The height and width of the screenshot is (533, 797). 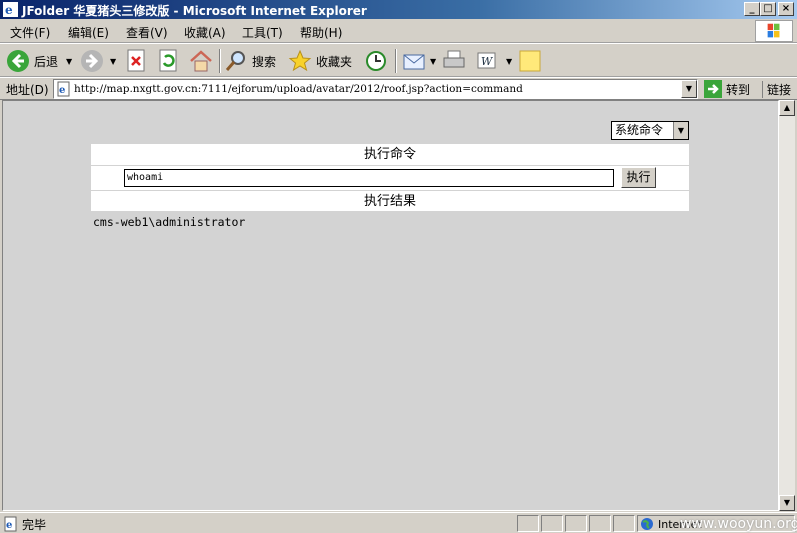 What do you see at coordinates (787, 305) in the screenshot?
I see `vertical-scrollbar: ▲ ▼` at bounding box center [787, 305].